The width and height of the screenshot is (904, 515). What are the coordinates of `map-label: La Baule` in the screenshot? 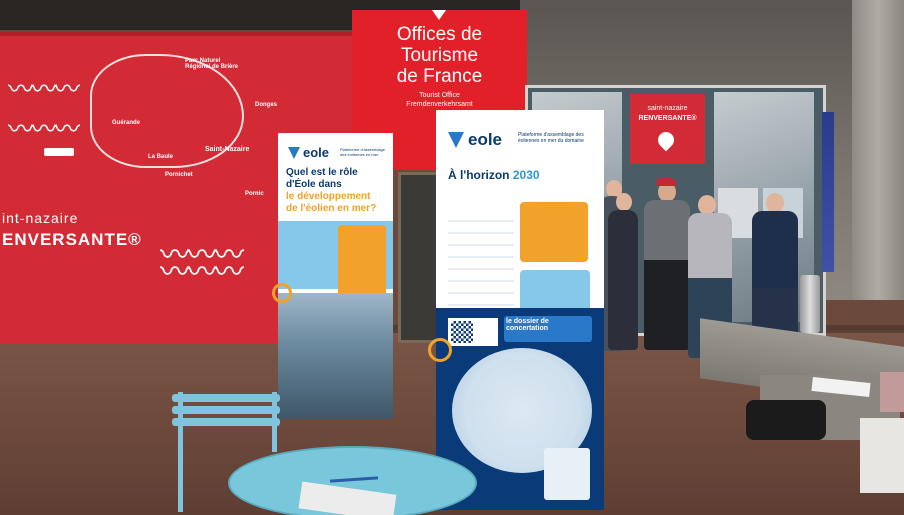 It's located at (161, 157).